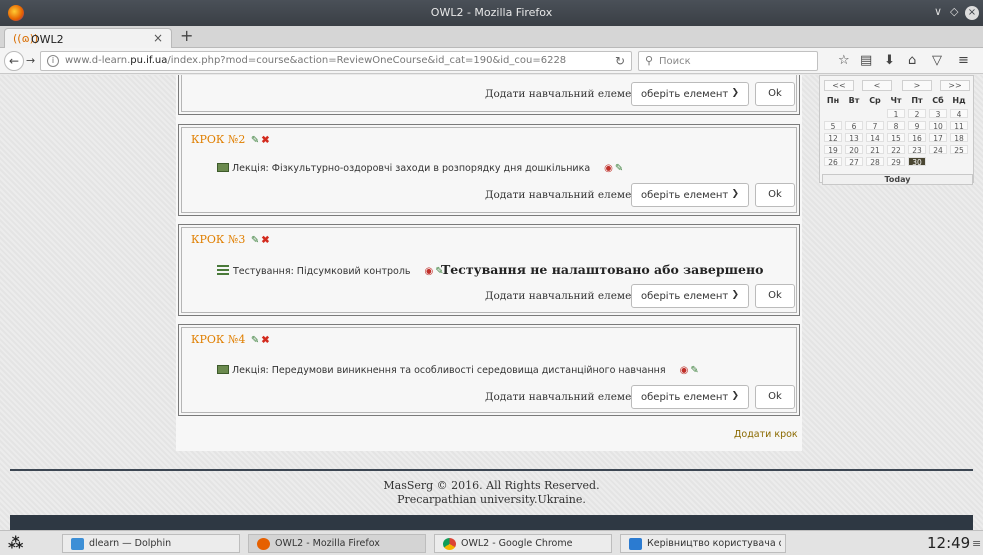  Describe the element at coordinates (959, 150) in the screenshot. I see `calendar-day: 25` at that location.